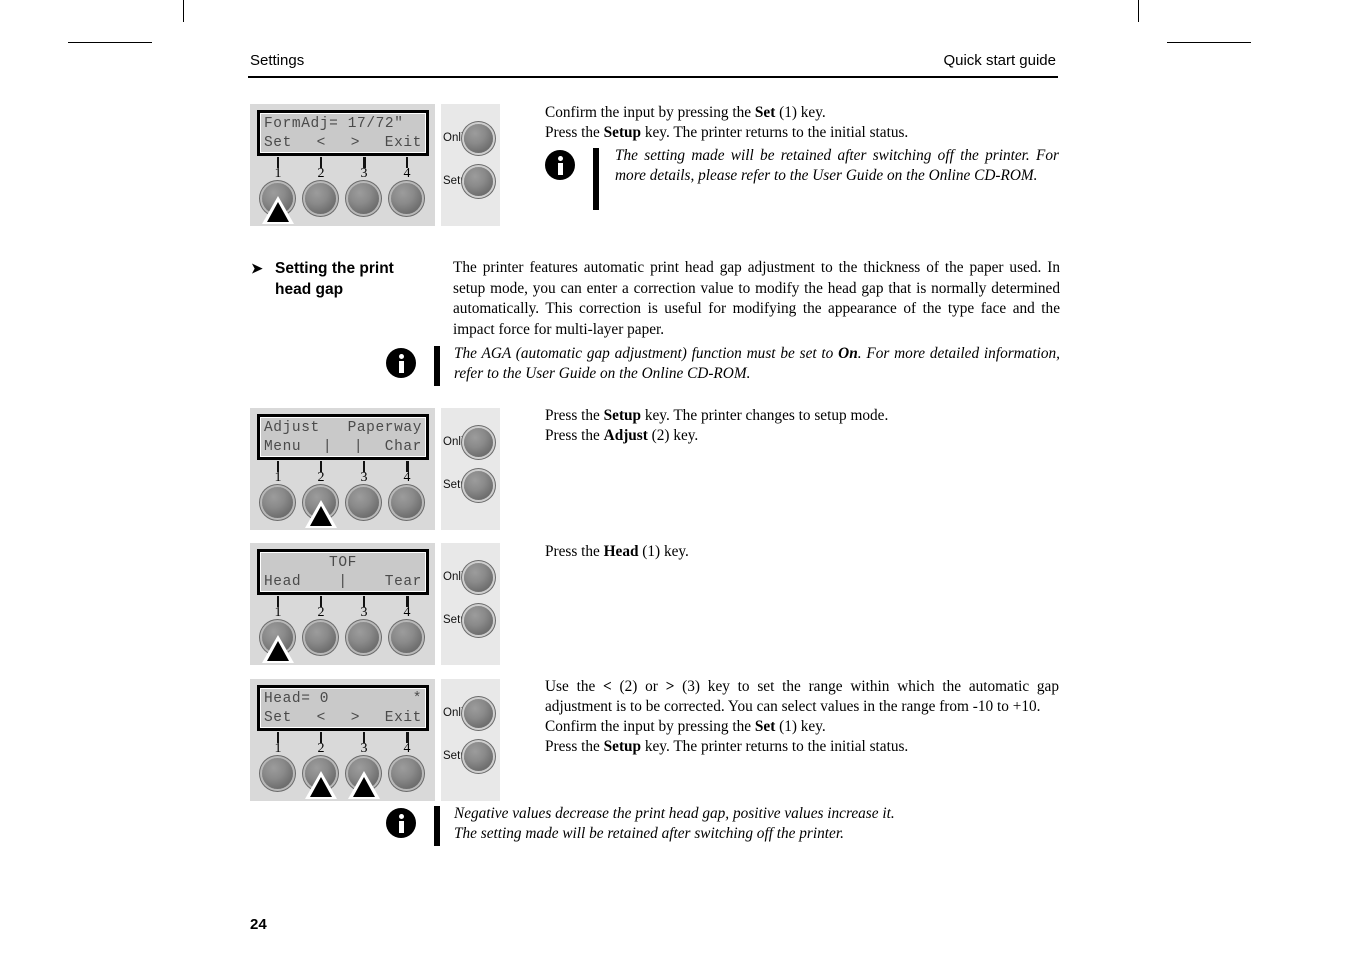  Describe the element at coordinates (334, 268) in the screenshot. I see `section-heading-line-1: Setting the print` at that location.